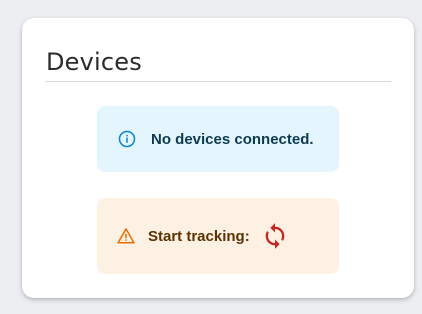 The height and width of the screenshot is (314, 422). I want to click on sync-icon, so click(275, 236).